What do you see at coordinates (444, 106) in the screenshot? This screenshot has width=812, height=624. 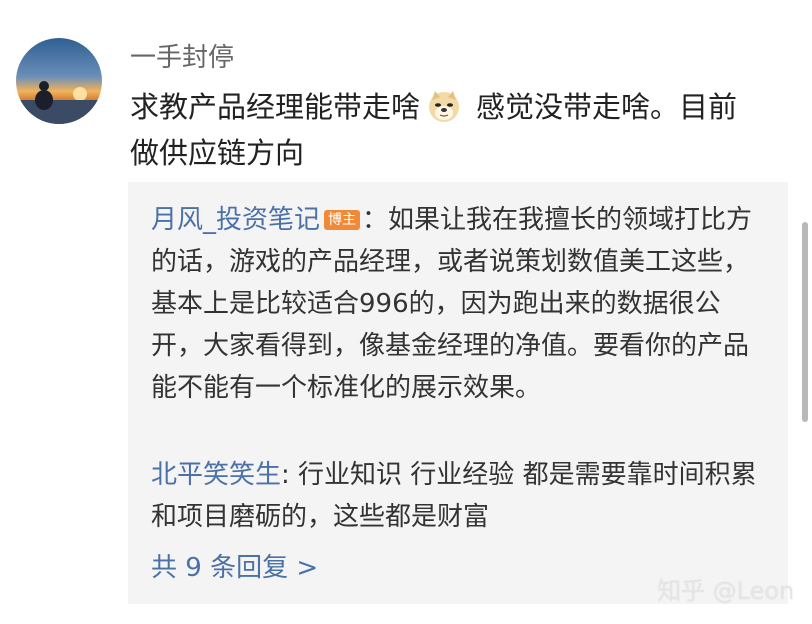 I see `doge-emoji-icon` at bounding box center [444, 106].